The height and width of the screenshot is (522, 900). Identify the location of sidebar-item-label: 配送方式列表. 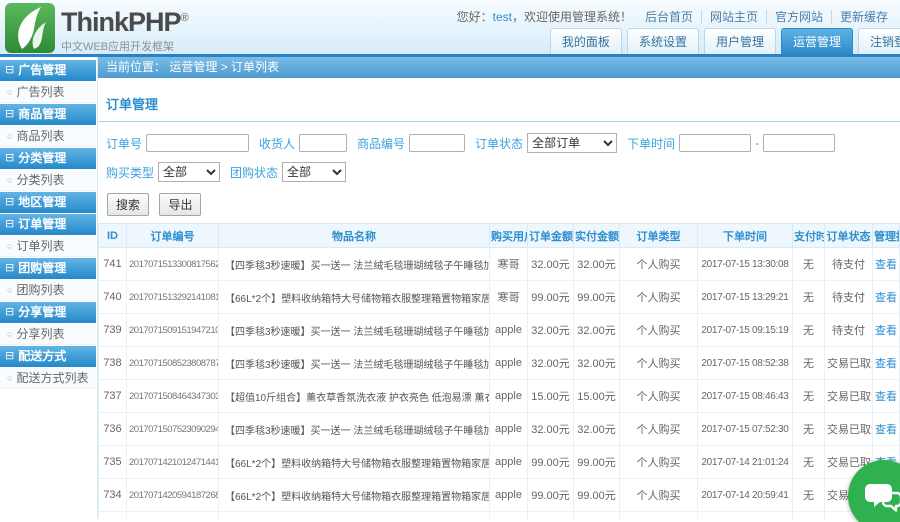
(52, 377).